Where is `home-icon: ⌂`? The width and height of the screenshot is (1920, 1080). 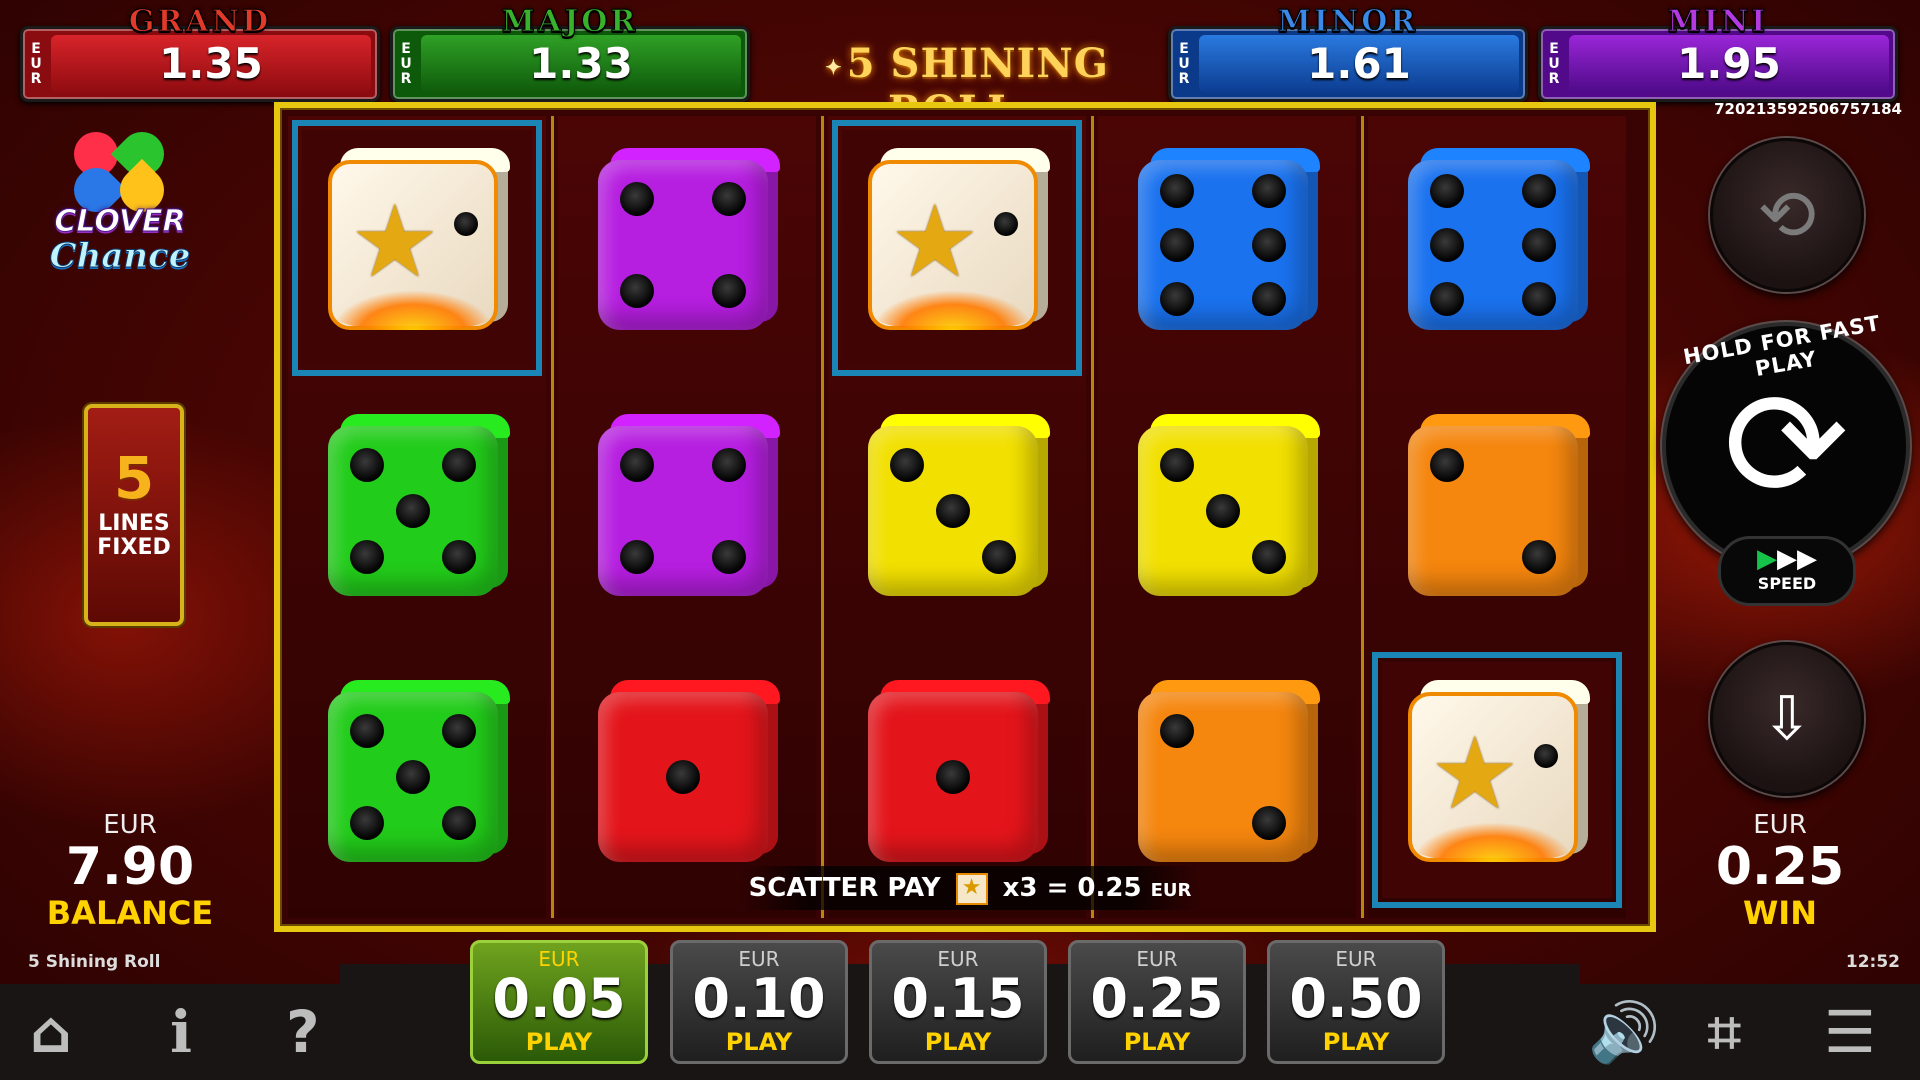 home-icon: ⌂ is located at coordinates (51, 1032).